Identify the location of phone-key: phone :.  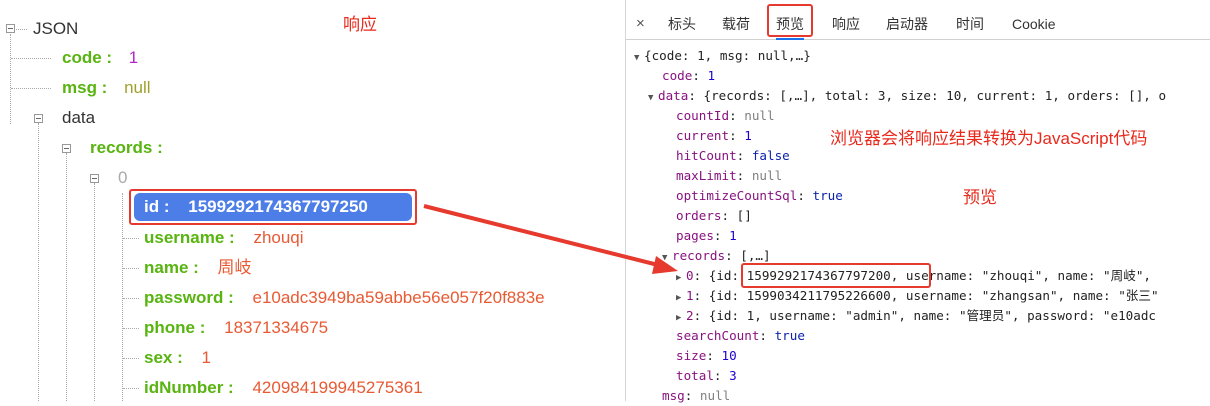
(175, 327).